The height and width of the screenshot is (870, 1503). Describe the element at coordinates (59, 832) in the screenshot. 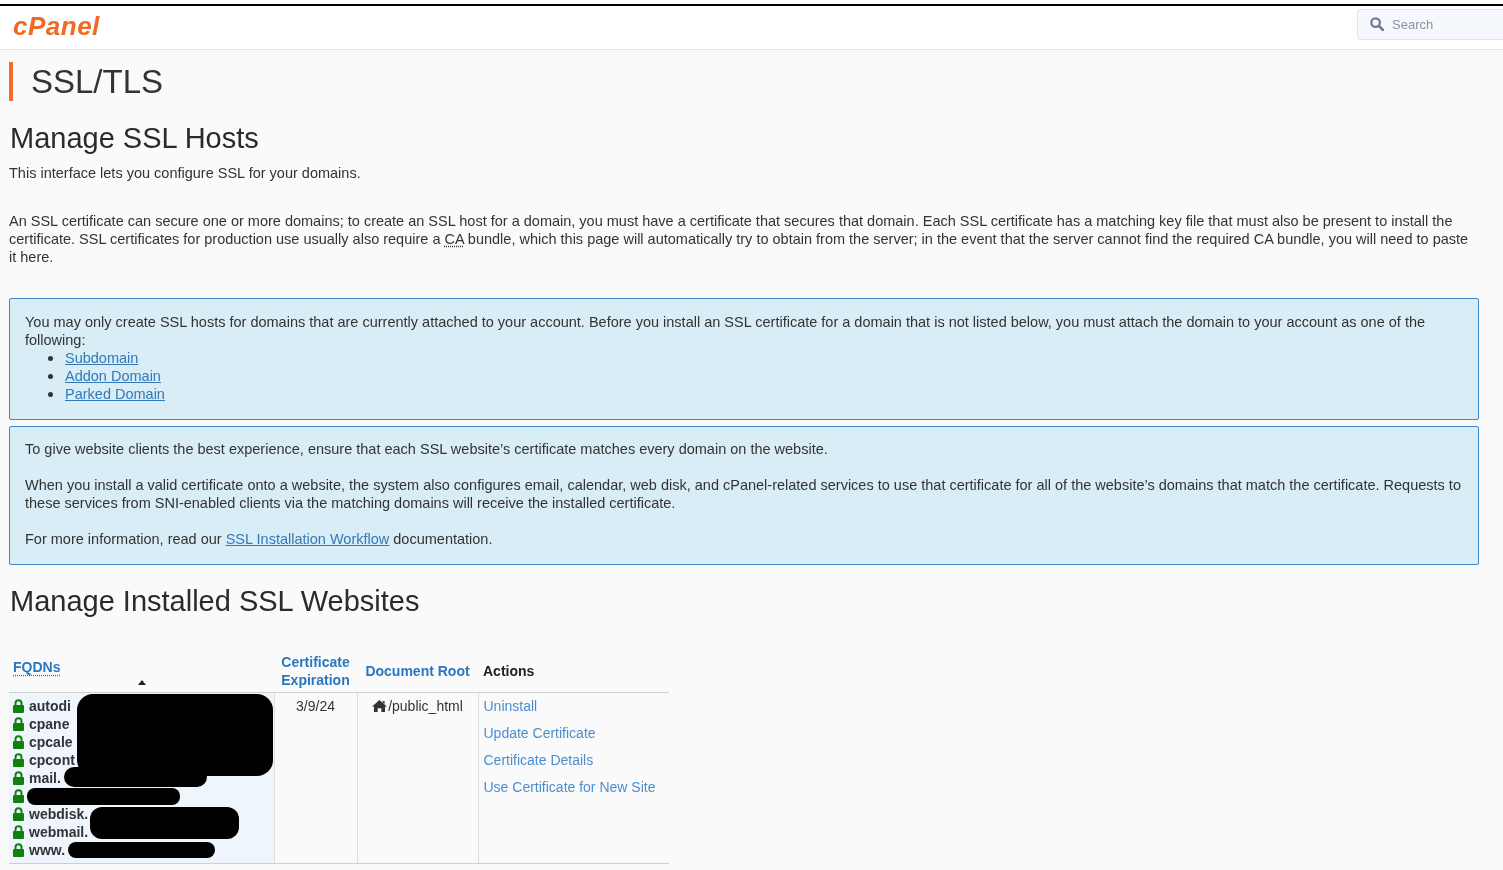

I see `domain-name: webmail.` at that location.